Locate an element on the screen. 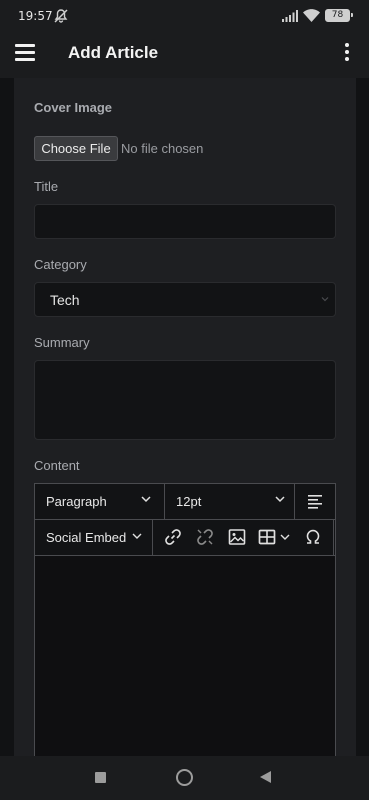 The height and width of the screenshot is (800, 369). font-size-dropdown: 12pt is located at coordinates (230, 501).